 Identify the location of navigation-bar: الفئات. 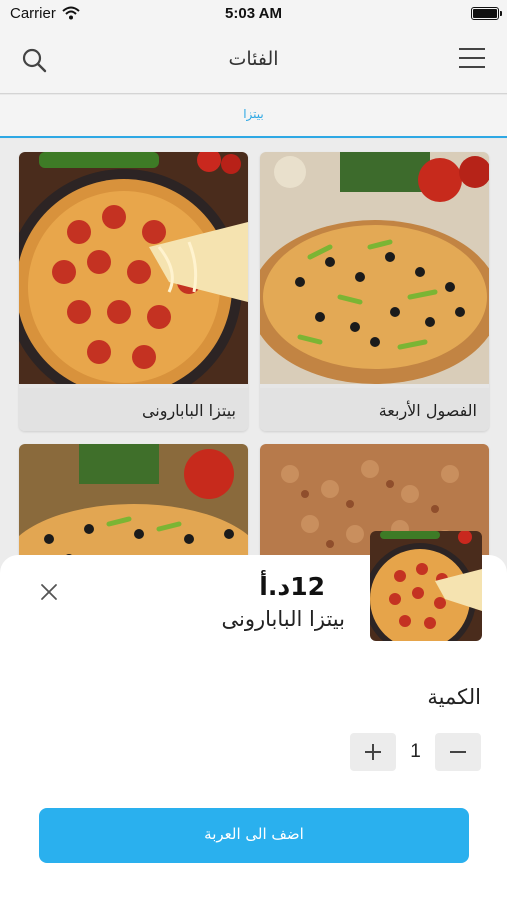
(253, 61).